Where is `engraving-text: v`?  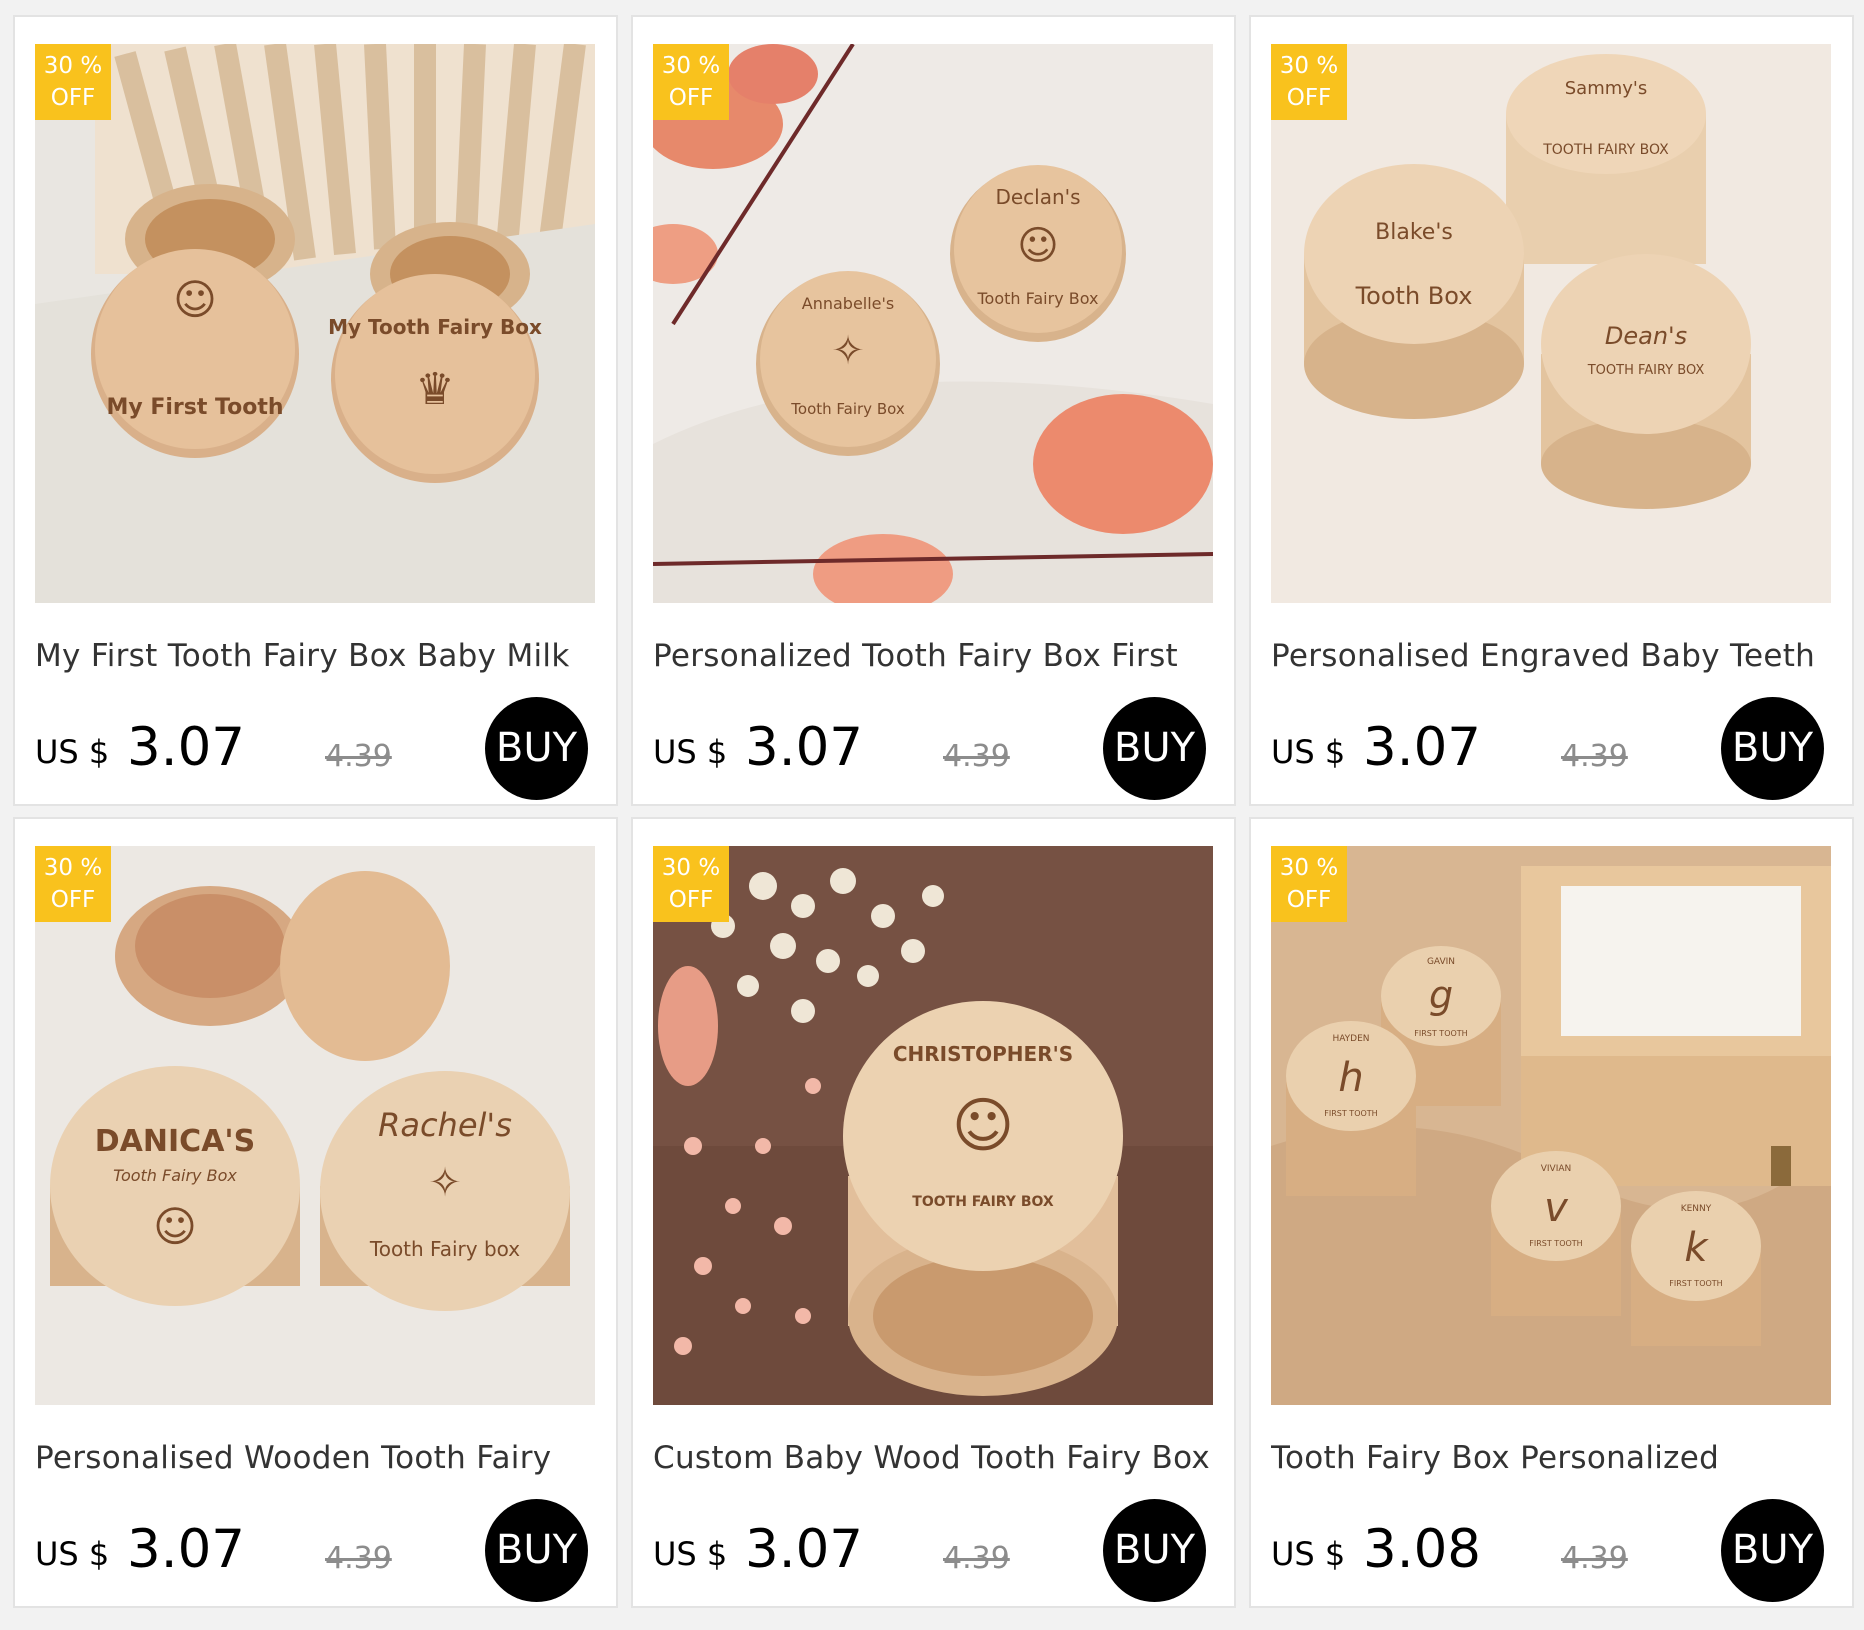 engraving-text: v is located at coordinates (1556, 1208).